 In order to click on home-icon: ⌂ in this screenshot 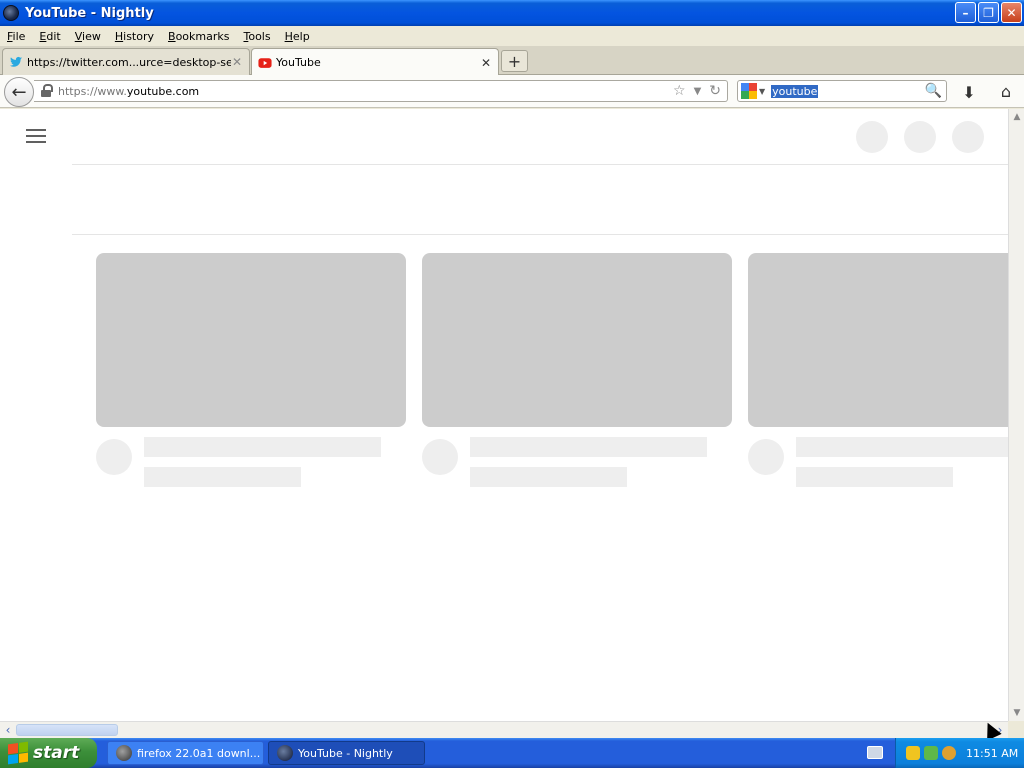, I will do `click(1006, 91)`.